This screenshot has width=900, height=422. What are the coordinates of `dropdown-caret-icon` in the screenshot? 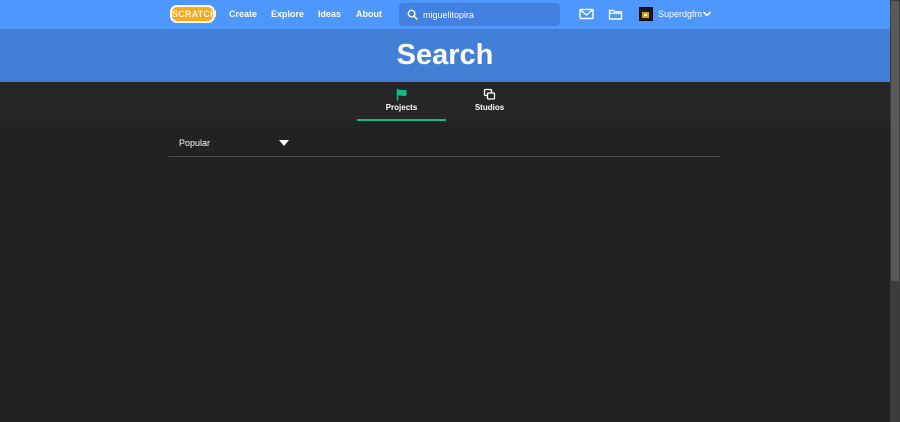 It's located at (284, 143).